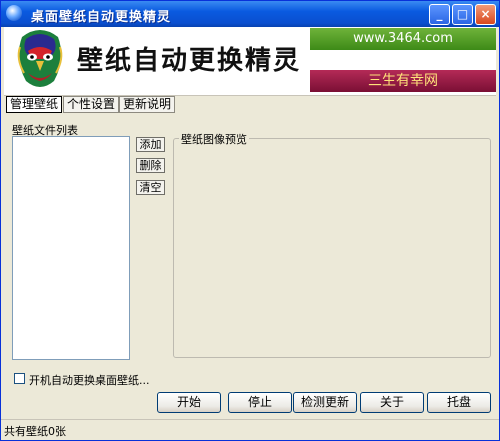  What do you see at coordinates (189, 61) in the screenshot?
I see `banner-title: 壁纸自动更换精灵` at bounding box center [189, 61].